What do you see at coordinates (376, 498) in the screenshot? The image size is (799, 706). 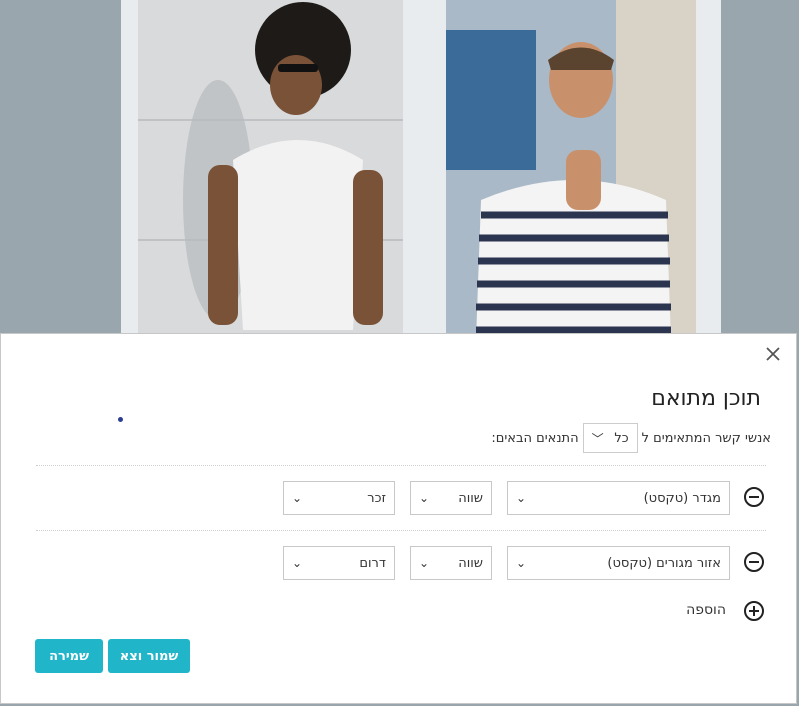 I see `rule-value-value: זכר` at bounding box center [376, 498].